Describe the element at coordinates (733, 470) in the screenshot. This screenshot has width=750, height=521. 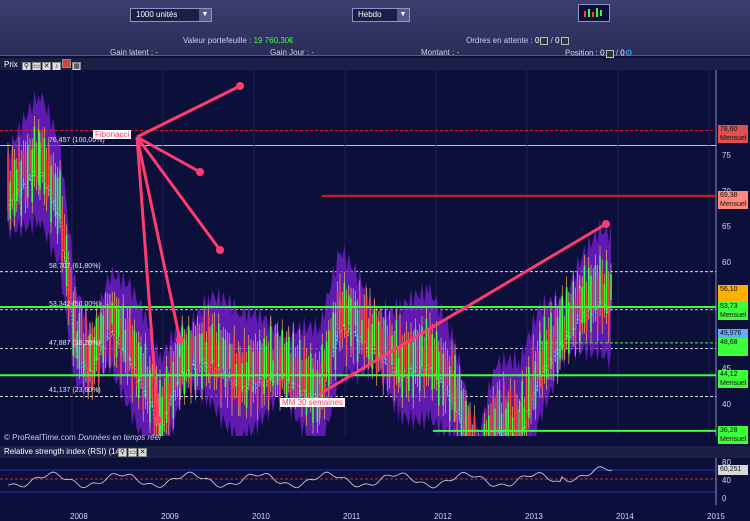
I see `rsi-value-tag: 60,251` at that location.